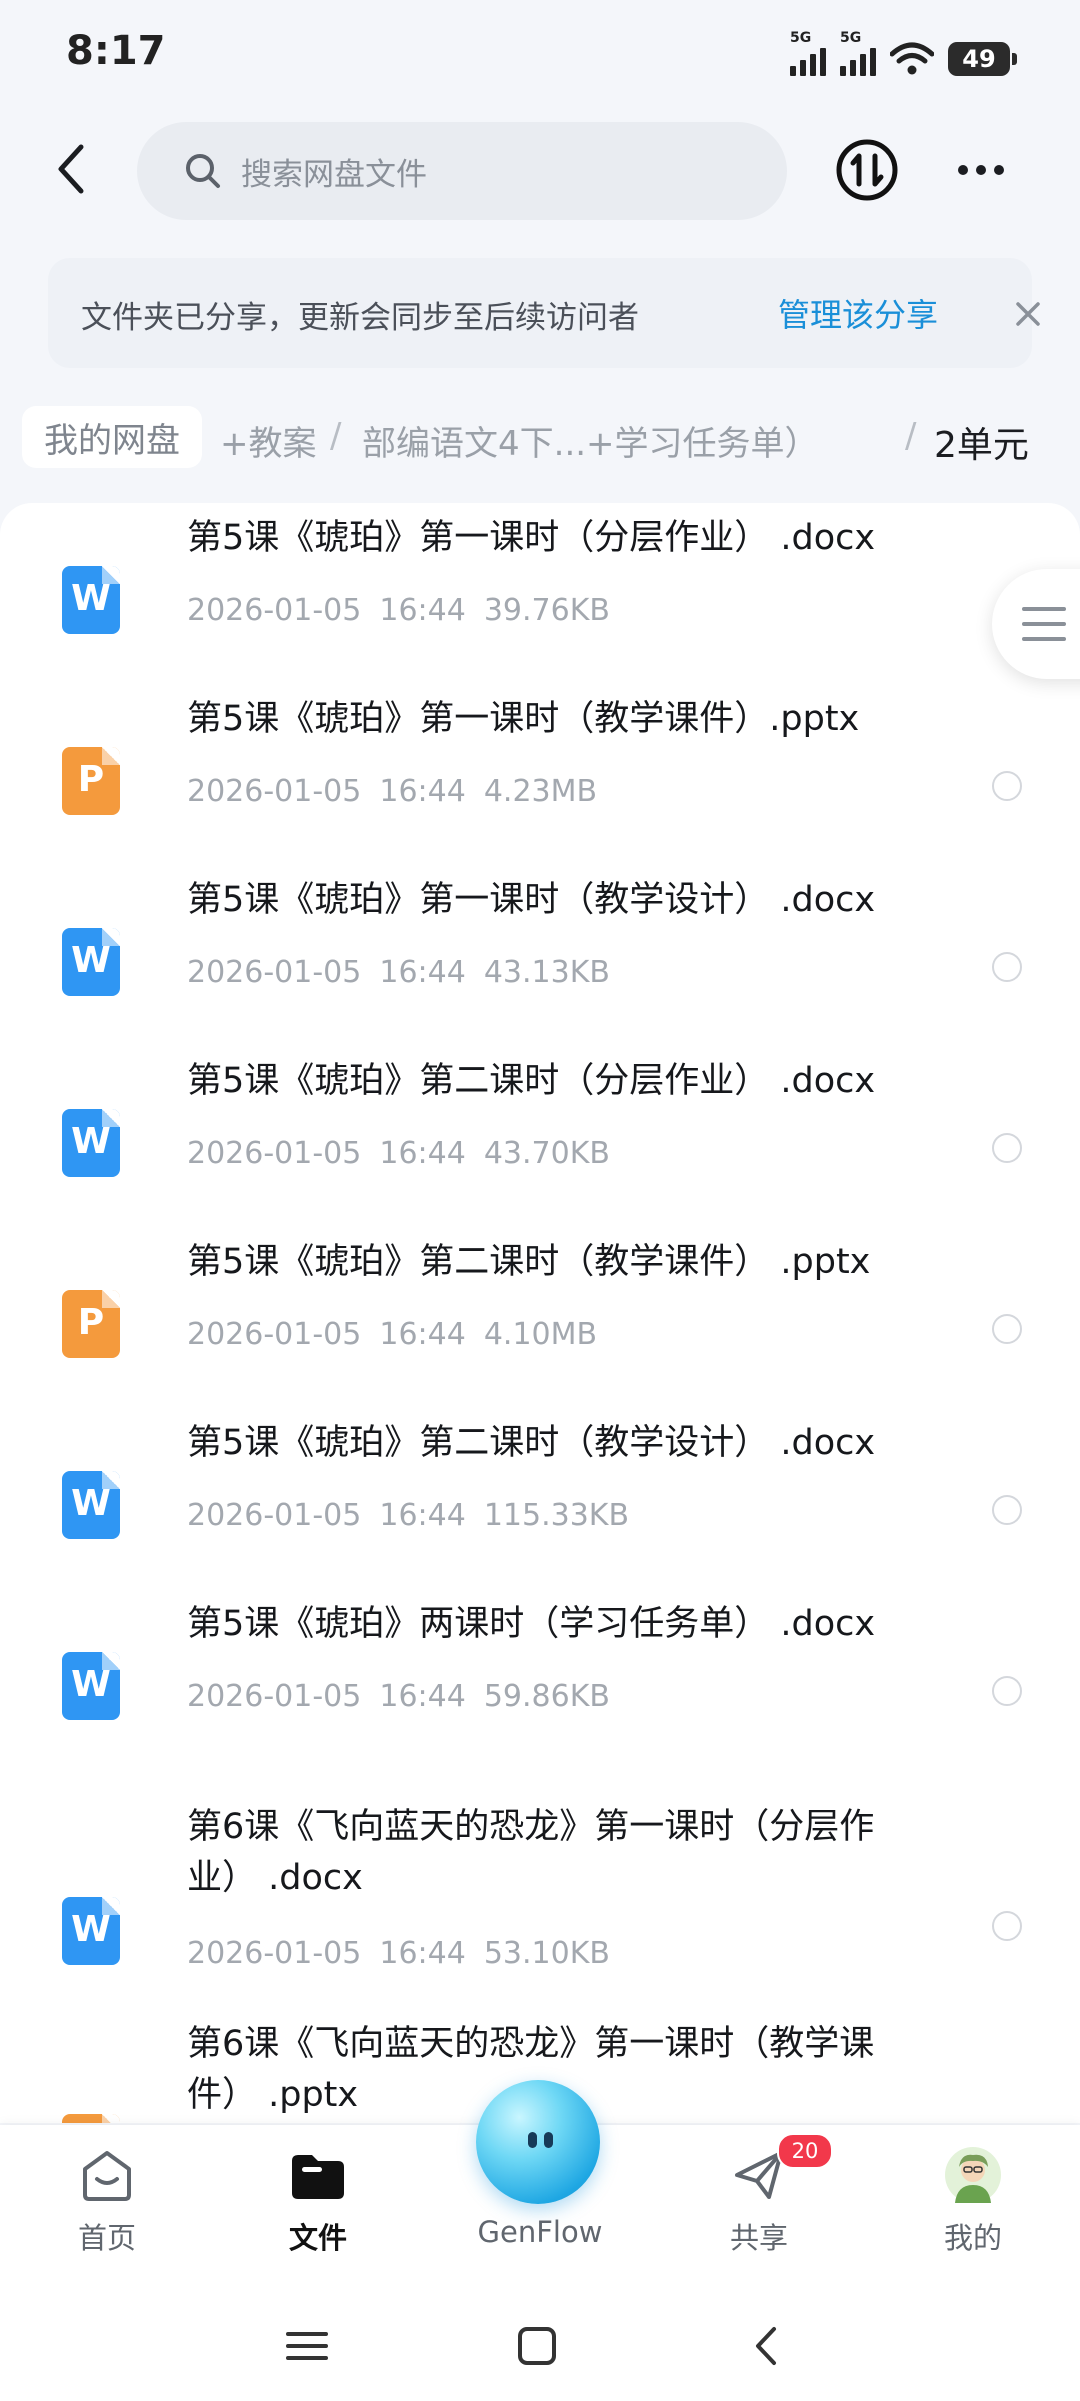 The width and height of the screenshot is (1080, 2401). I want to click on file-meta: 2026-01-05 16:44 53.10KB, so click(398, 1953).